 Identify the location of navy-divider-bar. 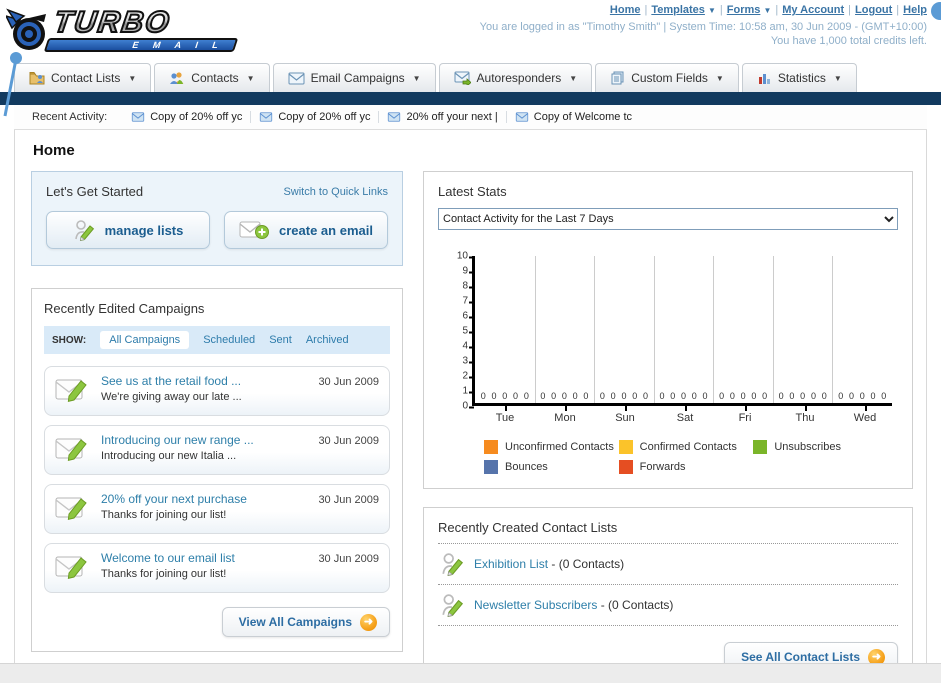
(470, 98).